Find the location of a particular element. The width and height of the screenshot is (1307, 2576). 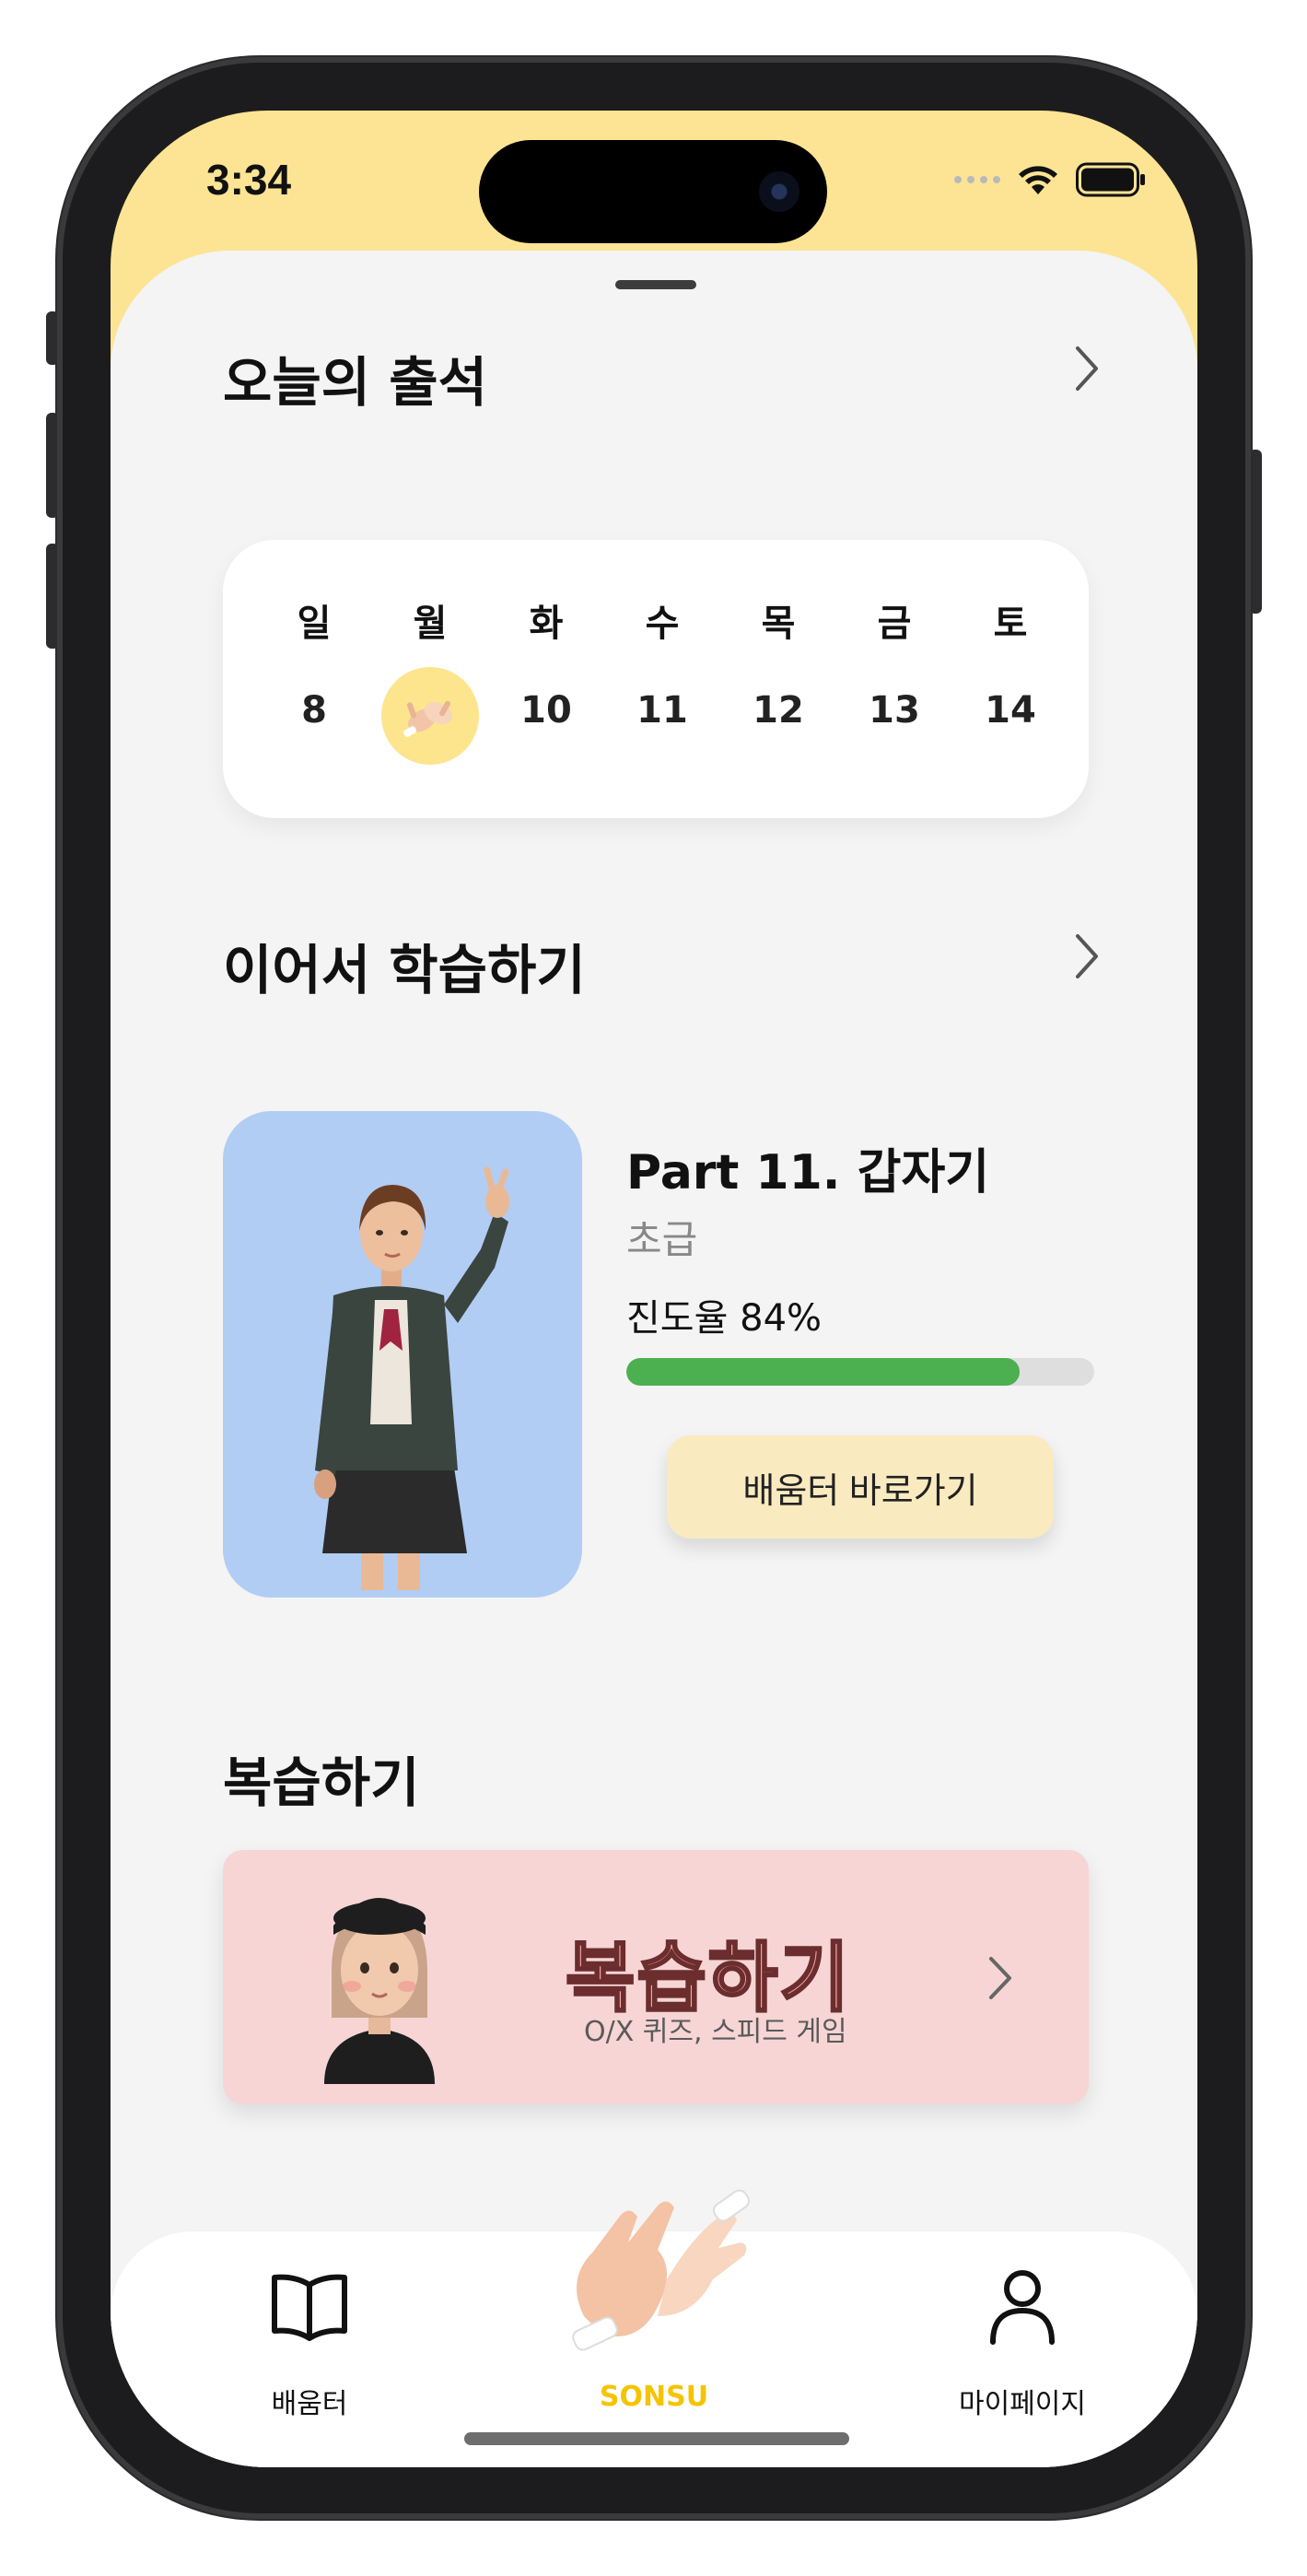

power-button is located at coordinates (1256, 532).